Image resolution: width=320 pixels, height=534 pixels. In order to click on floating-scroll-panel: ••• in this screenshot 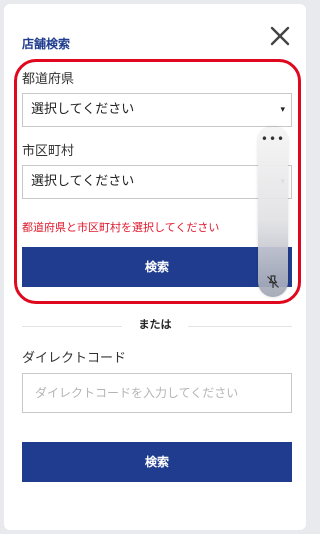, I will do `click(273, 212)`.